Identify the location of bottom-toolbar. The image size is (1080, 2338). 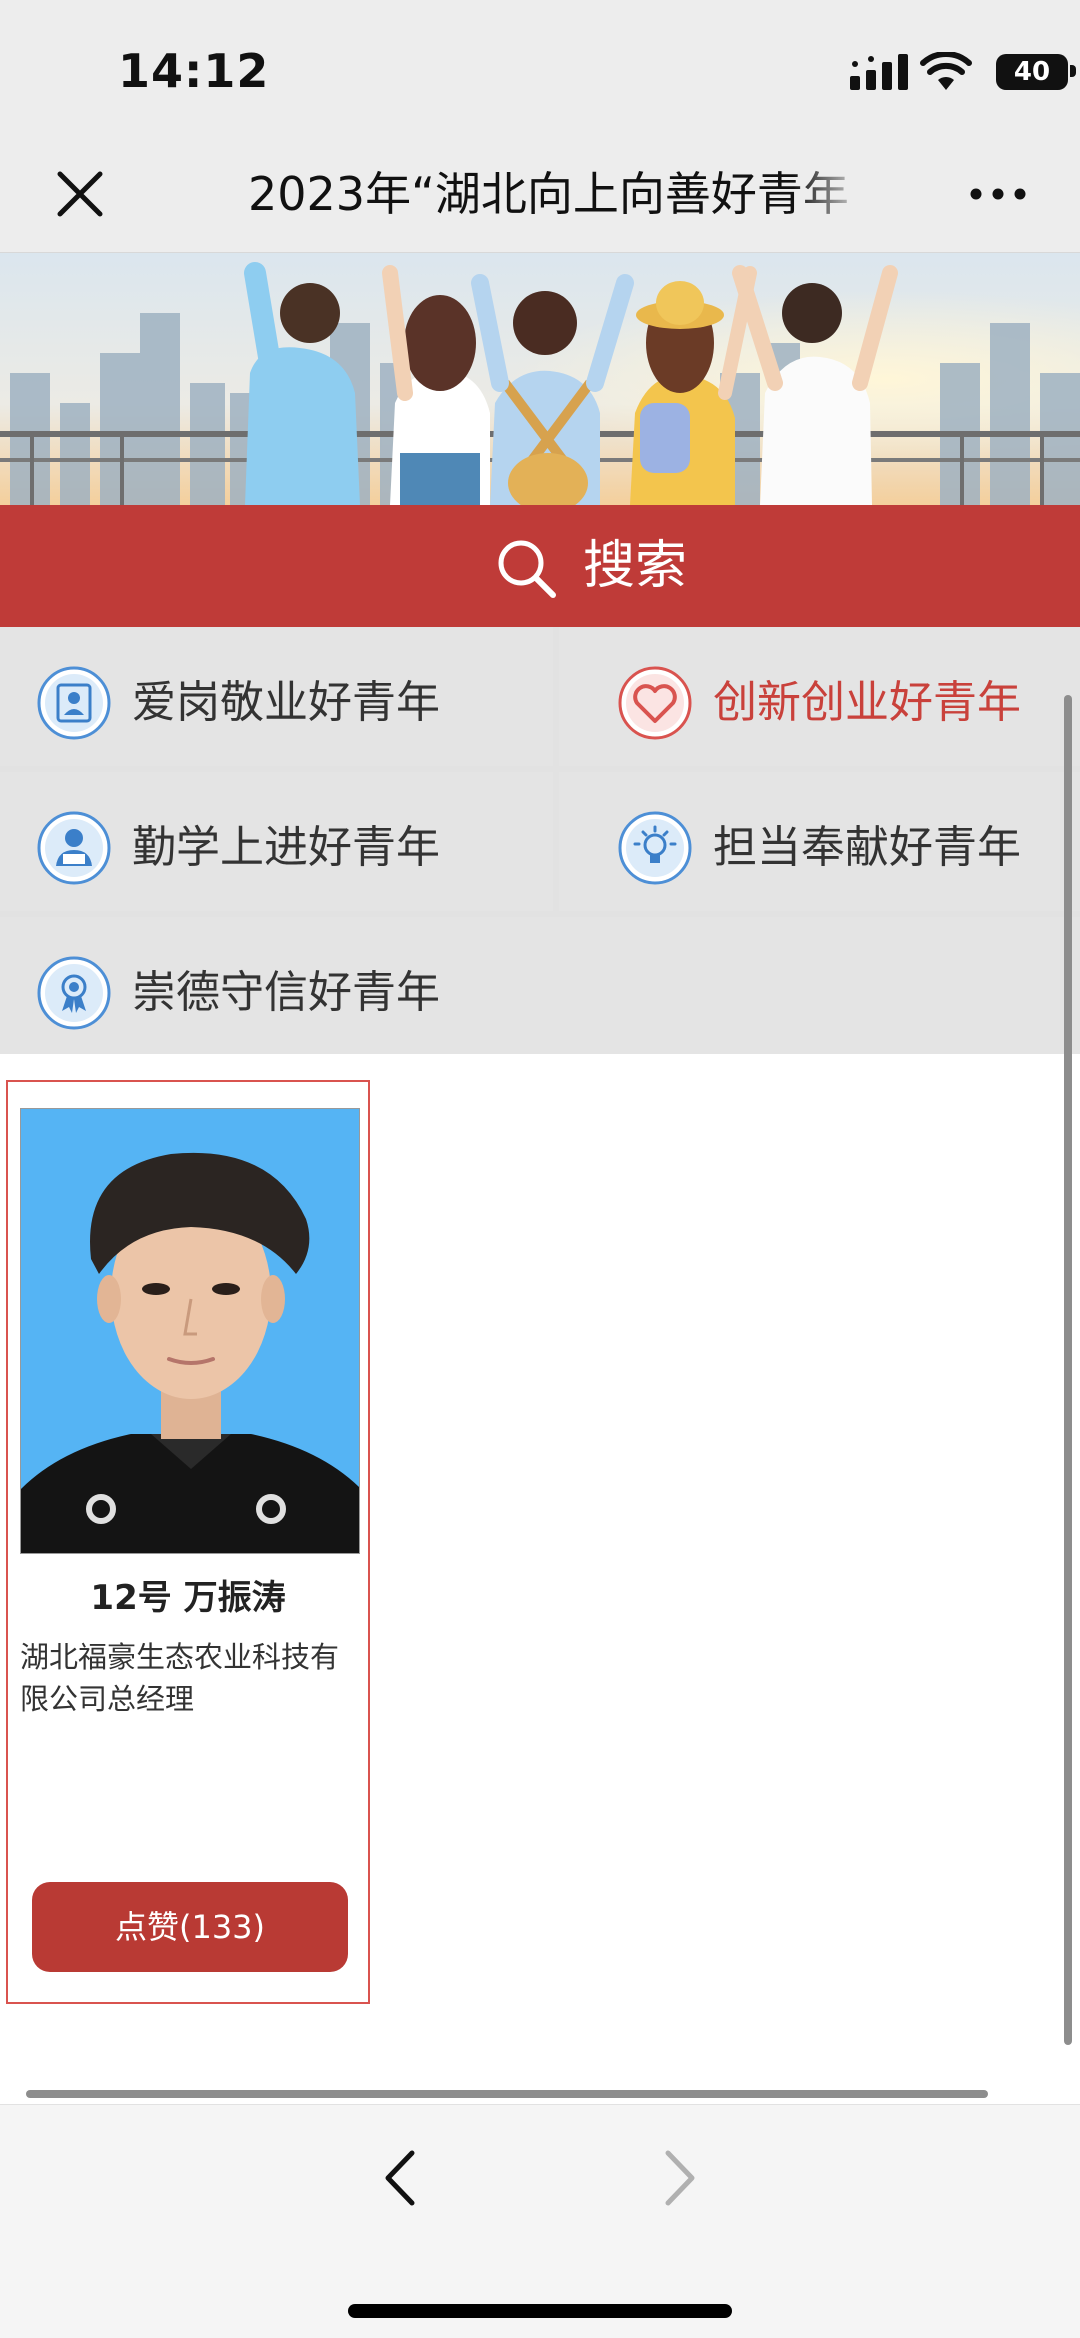
(540, 2221).